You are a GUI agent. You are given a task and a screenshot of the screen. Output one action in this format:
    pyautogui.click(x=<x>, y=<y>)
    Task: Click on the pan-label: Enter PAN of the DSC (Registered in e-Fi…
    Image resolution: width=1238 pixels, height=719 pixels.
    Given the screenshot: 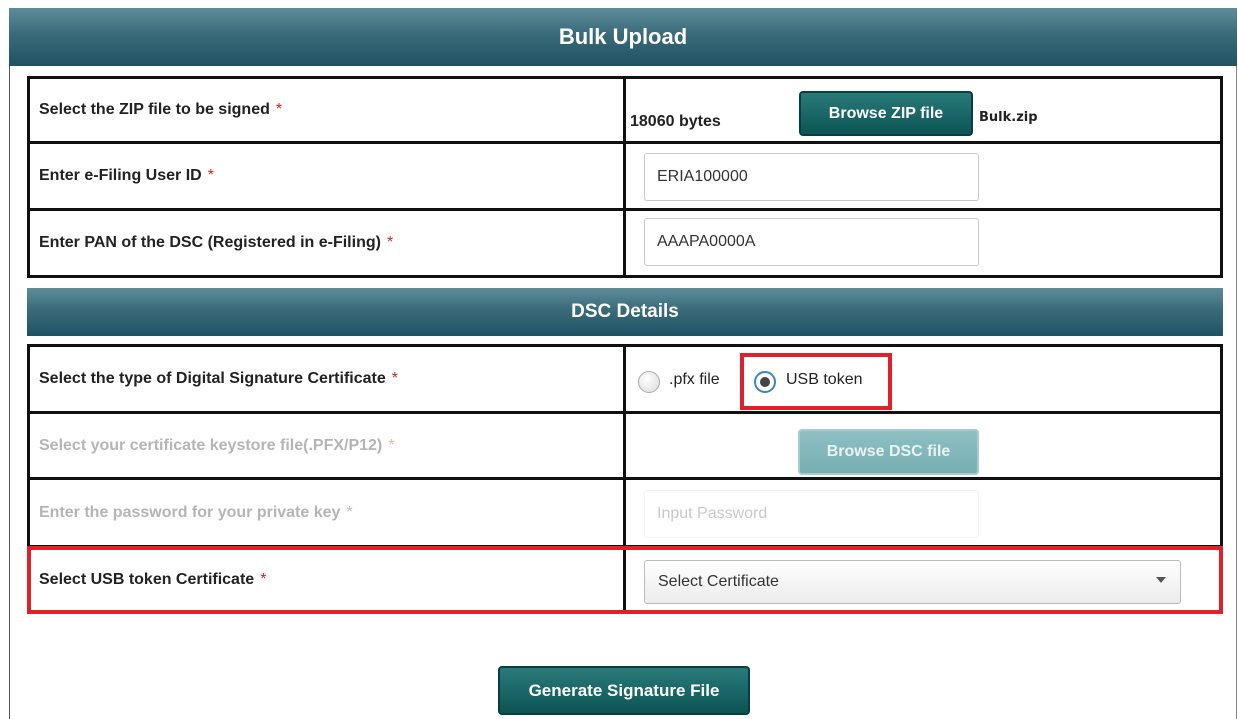 What is the action you would take?
    pyautogui.click(x=210, y=242)
    